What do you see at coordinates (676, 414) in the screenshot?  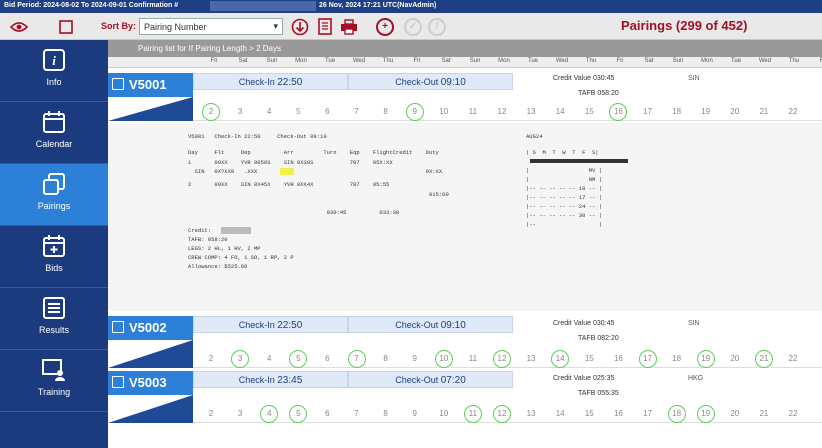 I see `date-cell-selected: 18` at bounding box center [676, 414].